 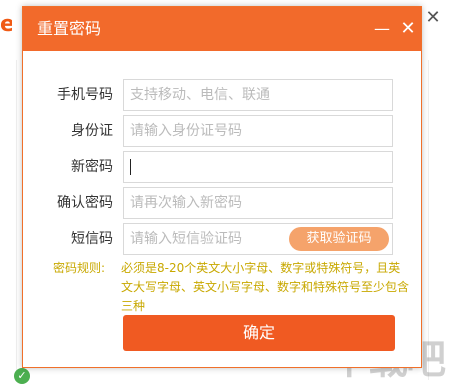 I want to click on phone-row: 手机号码 支持移动、电信、联通, so click(x=222, y=95).